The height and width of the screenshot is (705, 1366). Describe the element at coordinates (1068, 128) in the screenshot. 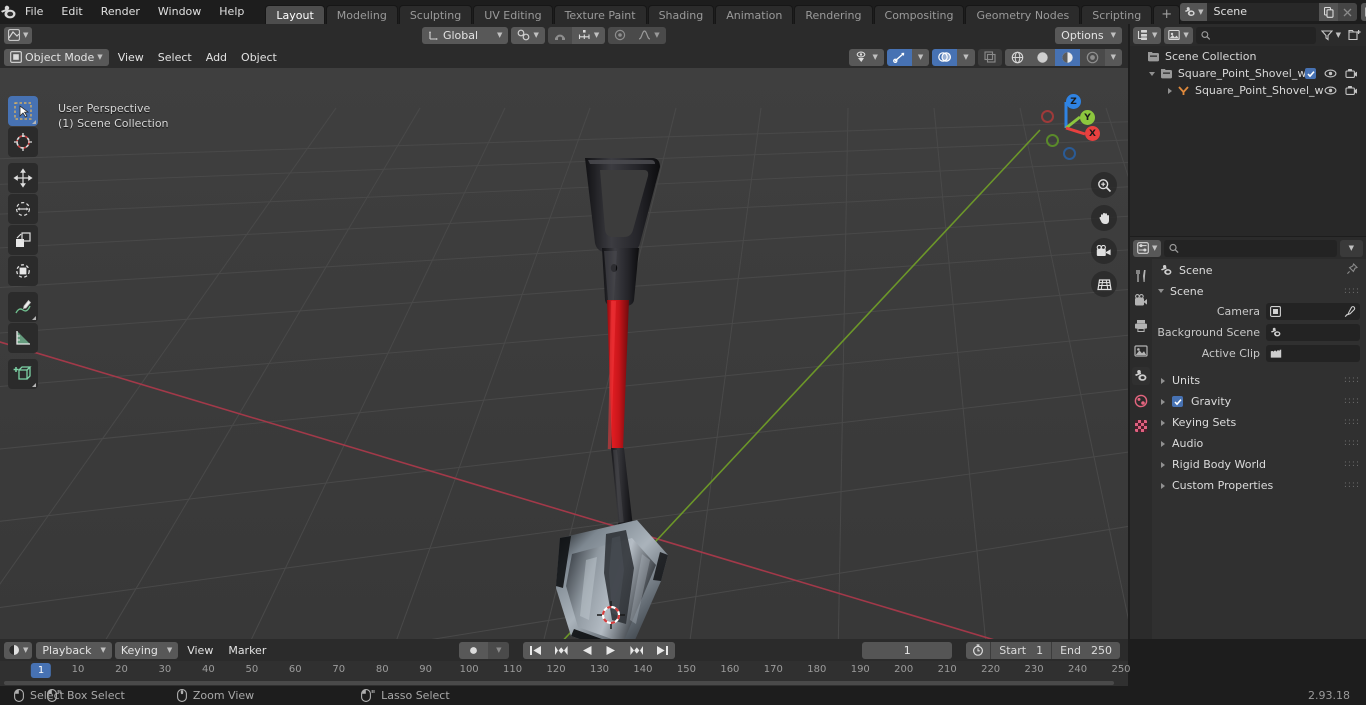

I see `navigation-gizmo: ZYX` at that location.